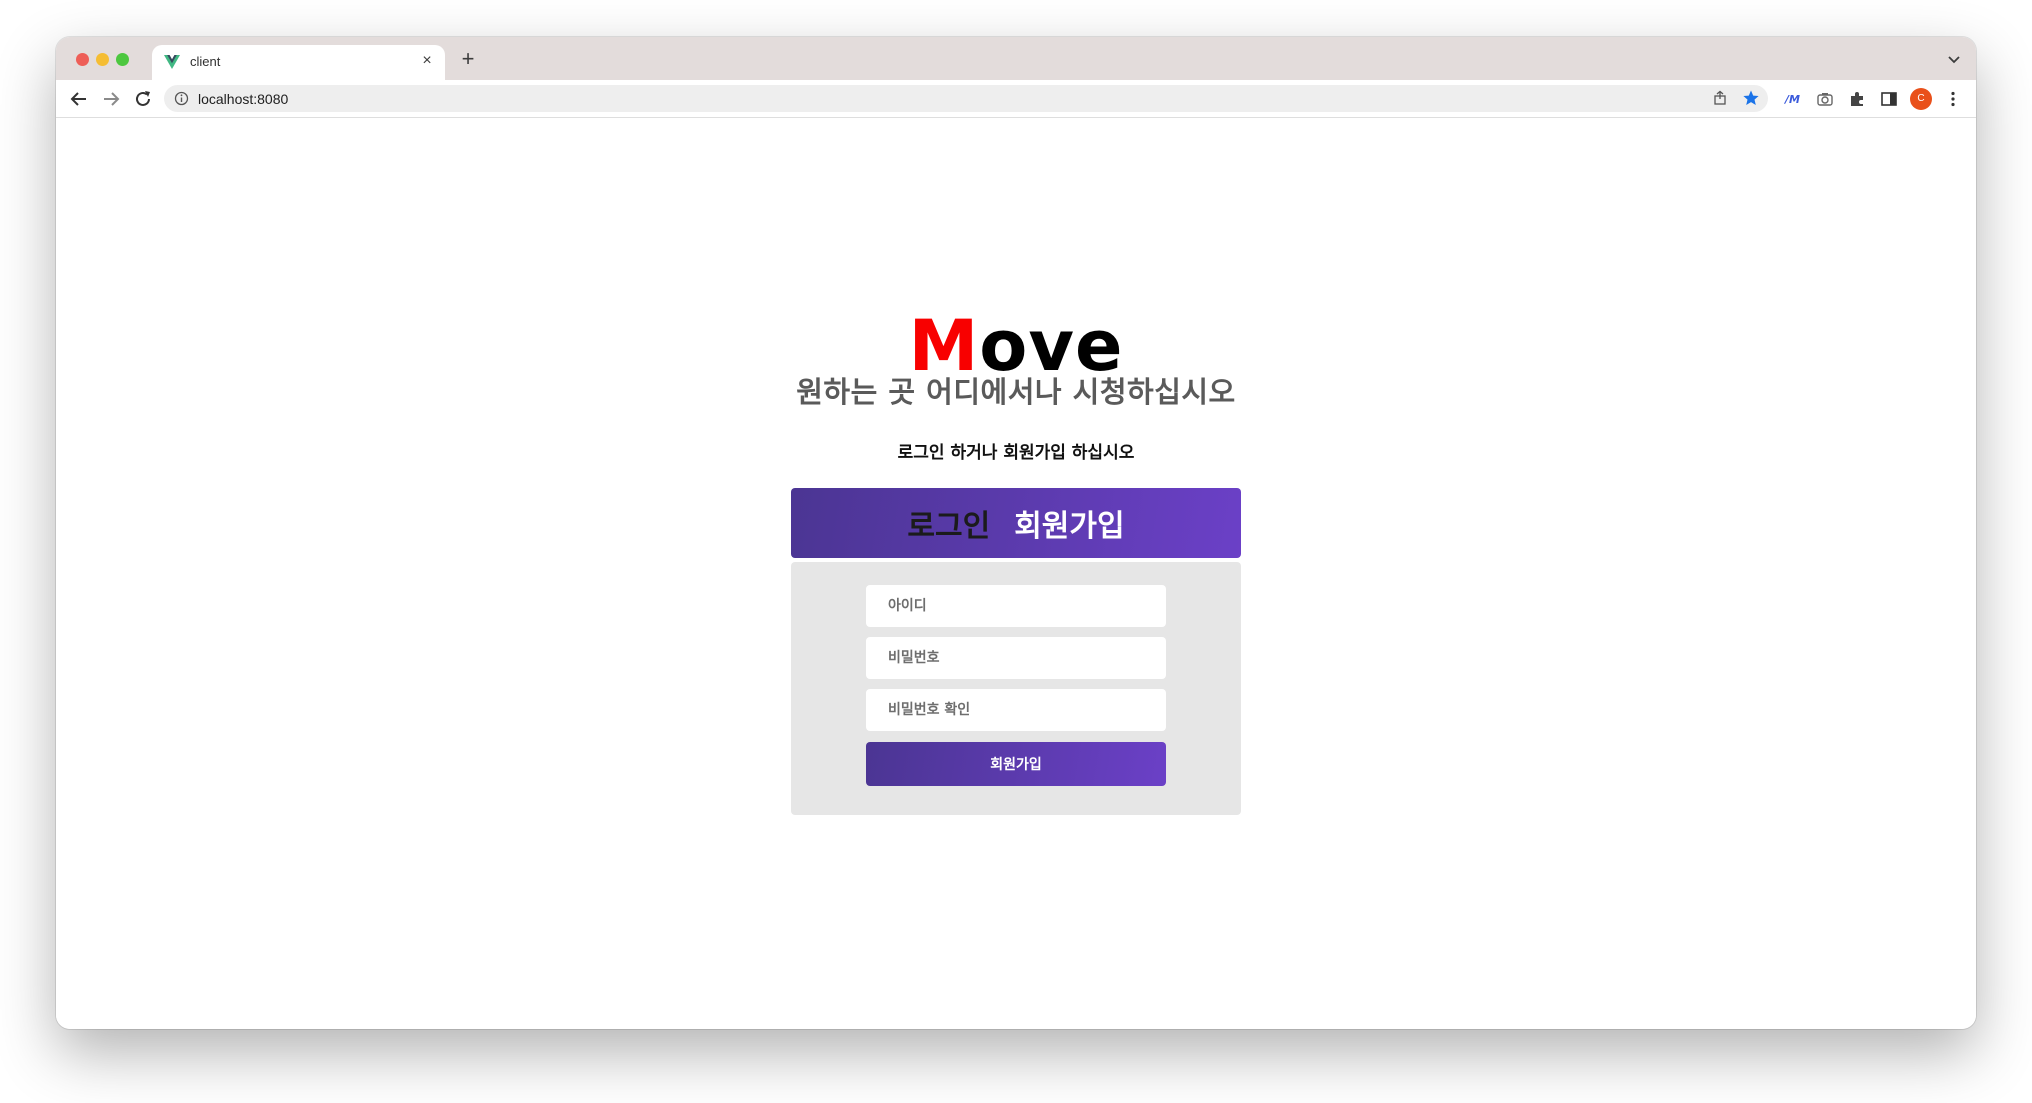 This screenshot has height=1103, width=2032. I want to click on tab-strip: client × +, so click(1016, 58).